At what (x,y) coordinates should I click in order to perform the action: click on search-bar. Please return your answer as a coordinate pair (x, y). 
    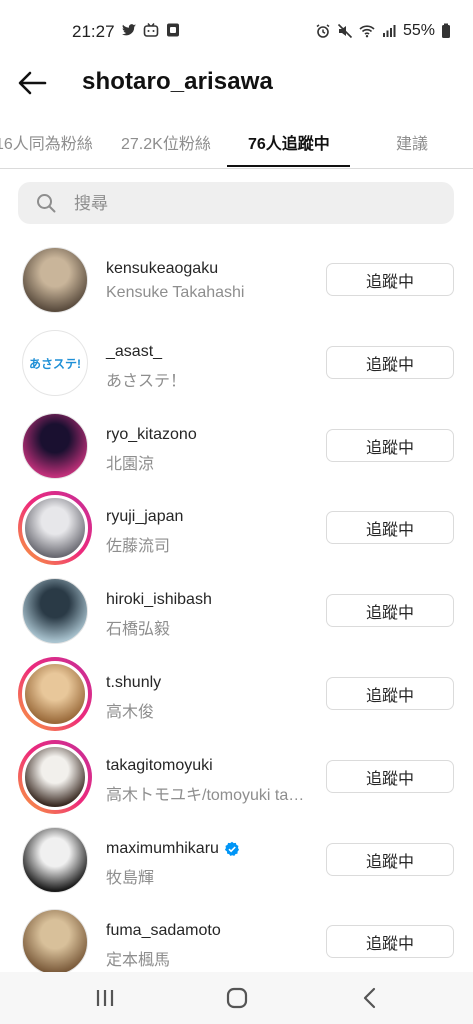
    Looking at the image, I should click on (236, 204).